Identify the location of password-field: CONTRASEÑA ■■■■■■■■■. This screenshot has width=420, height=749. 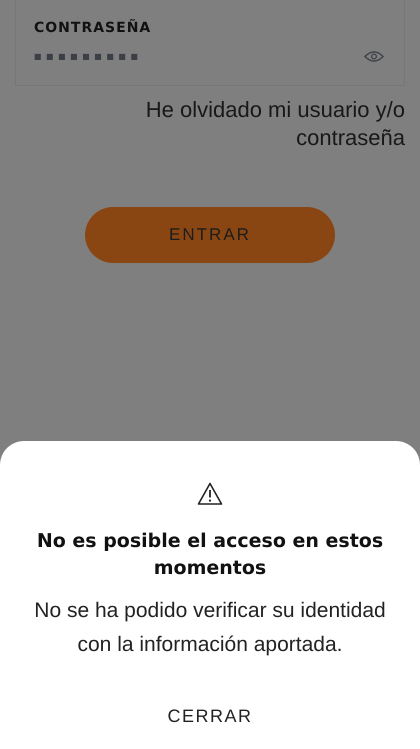
(210, 43).